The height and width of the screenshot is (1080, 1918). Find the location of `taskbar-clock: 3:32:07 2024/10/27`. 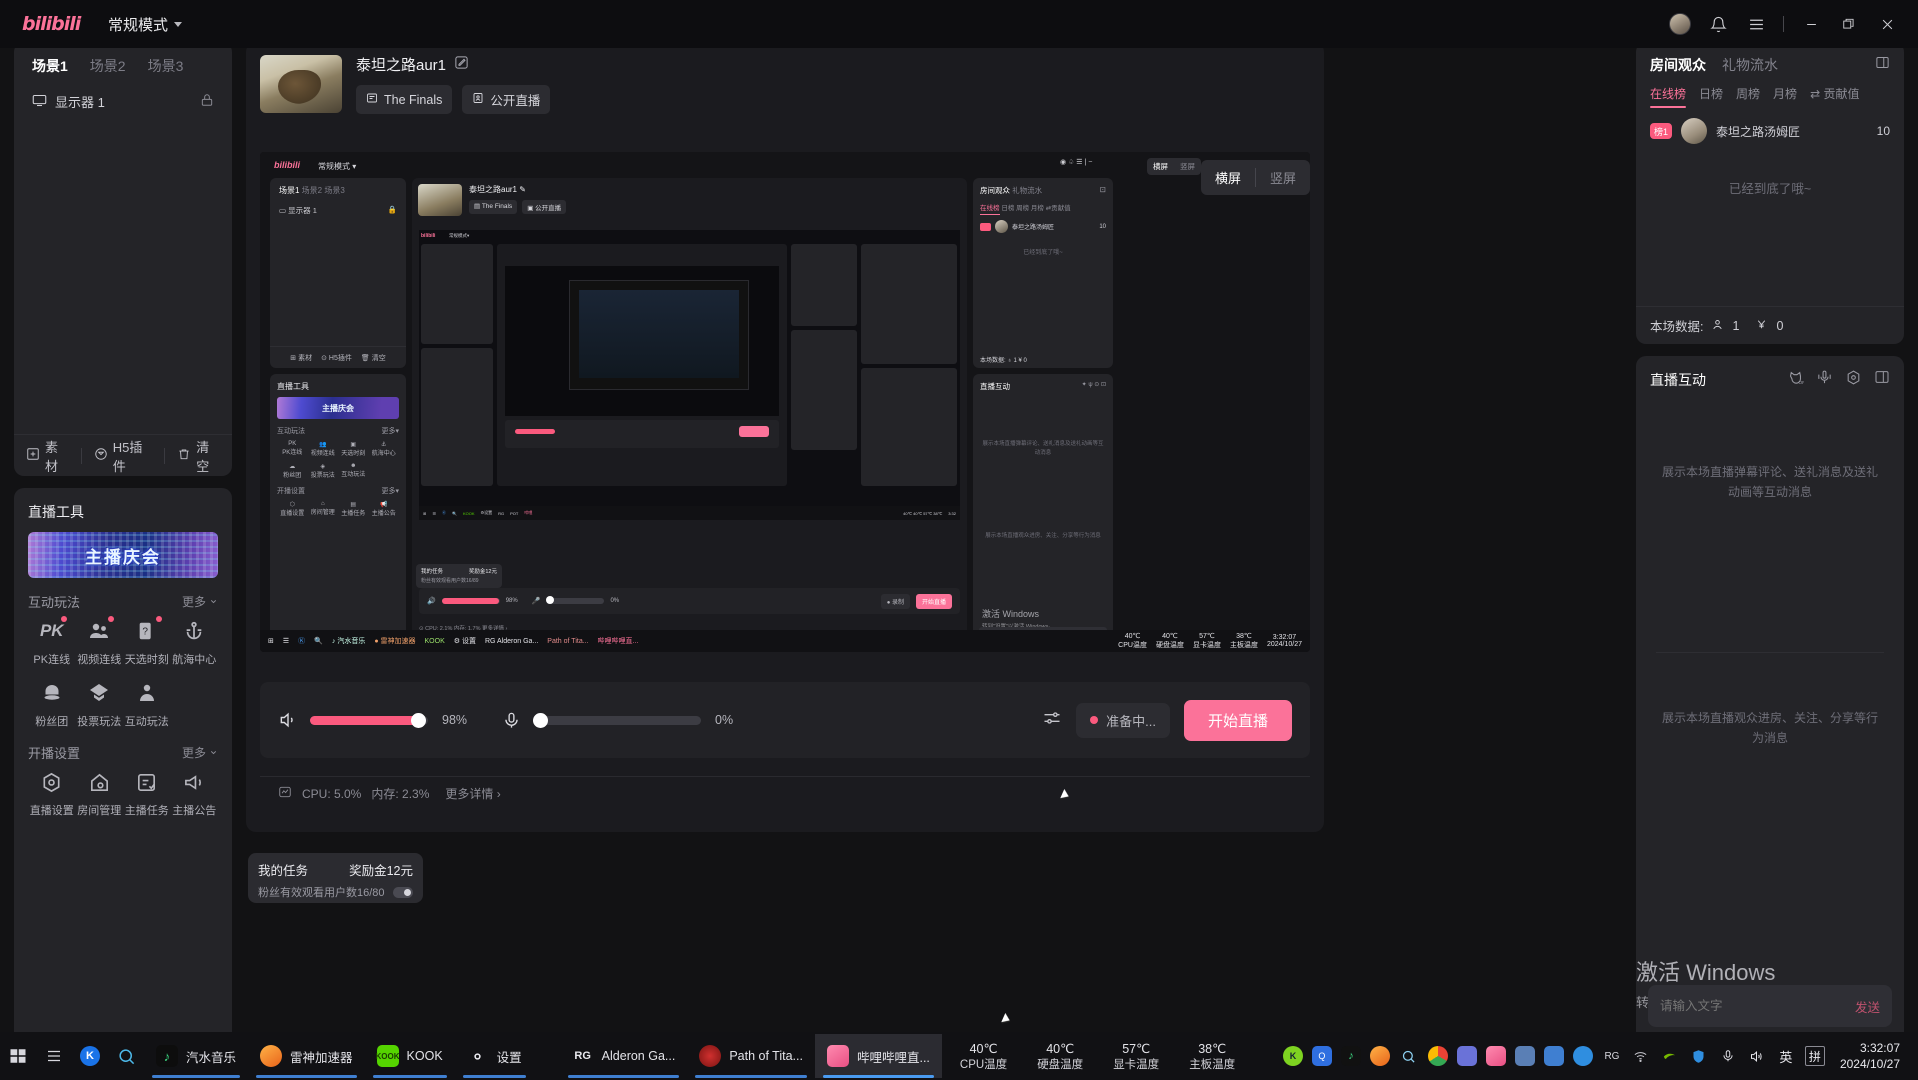

taskbar-clock: 3:32:07 2024/10/27 is located at coordinates (1872, 1056).